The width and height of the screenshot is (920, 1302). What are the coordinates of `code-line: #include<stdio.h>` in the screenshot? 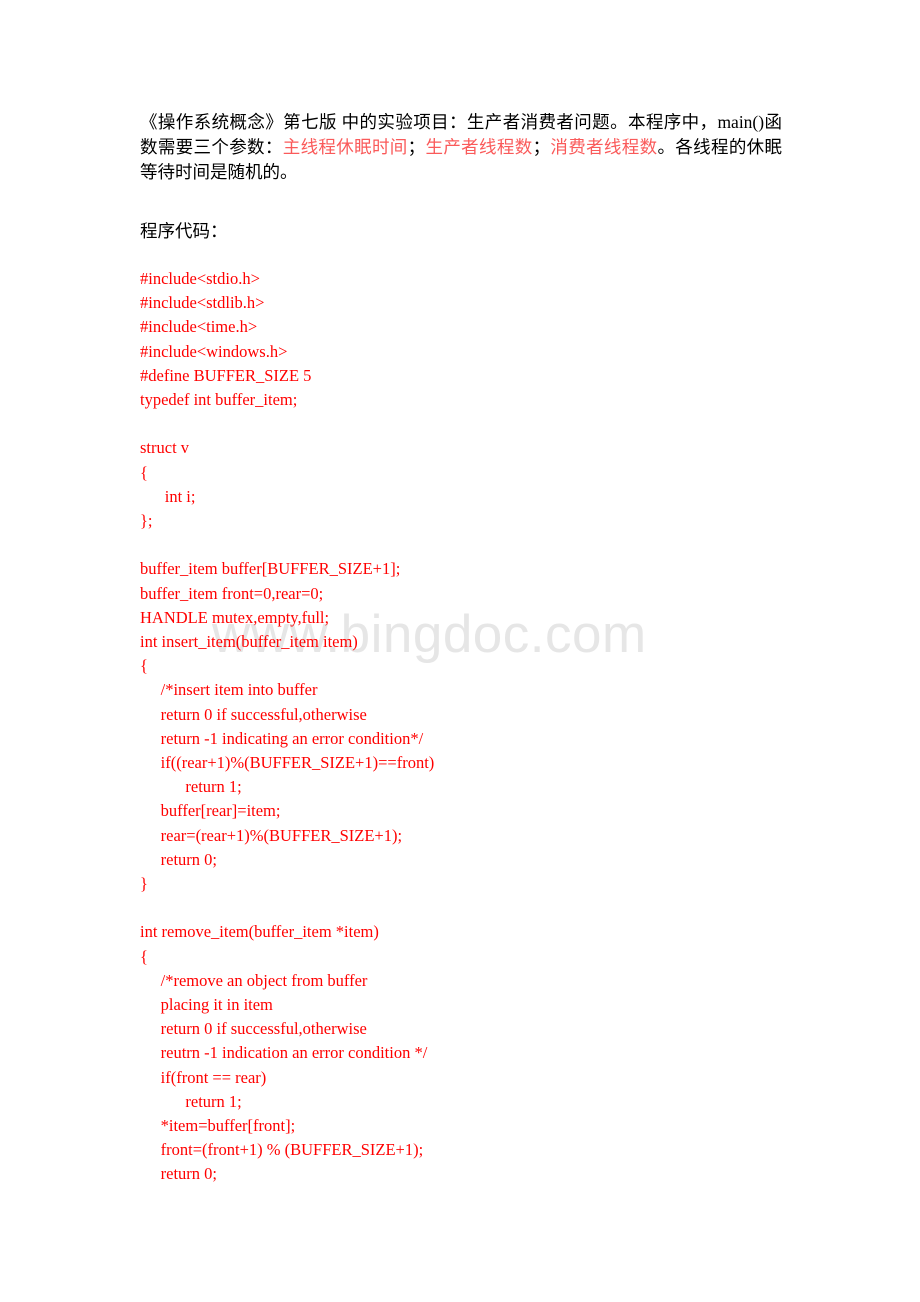 It's located at (200, 278).